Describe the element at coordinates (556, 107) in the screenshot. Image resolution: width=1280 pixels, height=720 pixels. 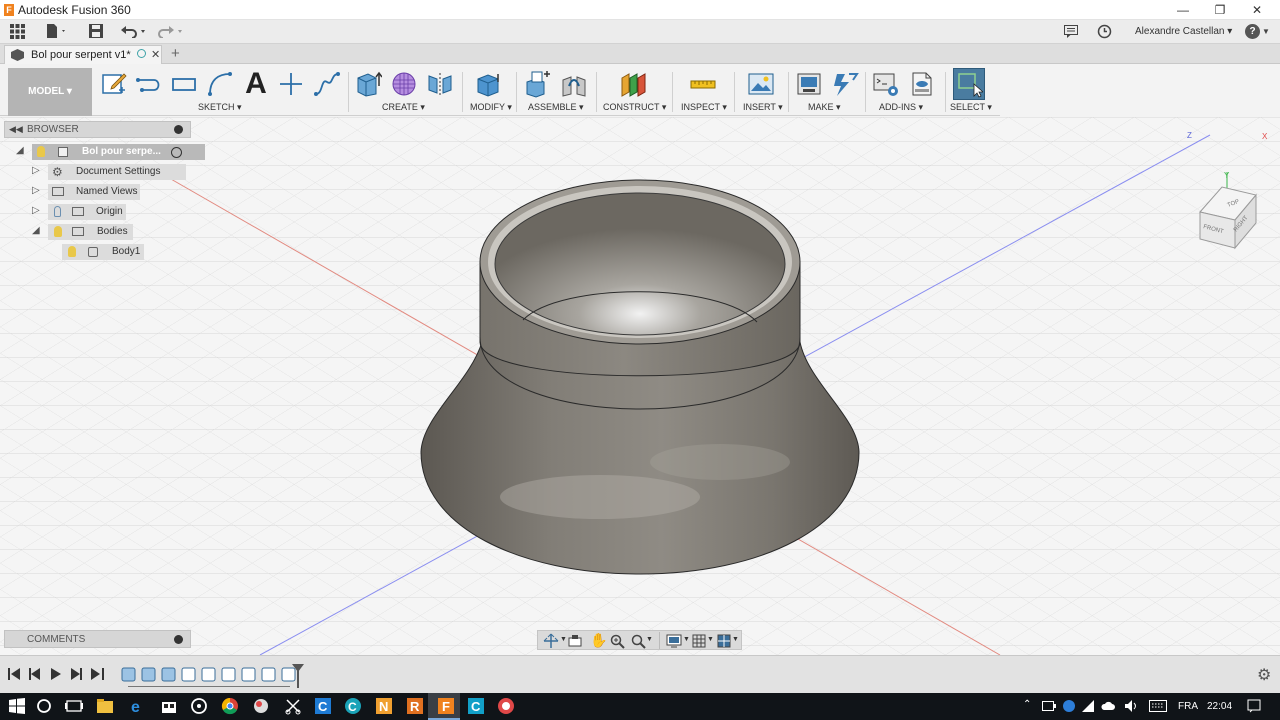
I see `assemble-menu: ASSEMBLE ▾` at that location.